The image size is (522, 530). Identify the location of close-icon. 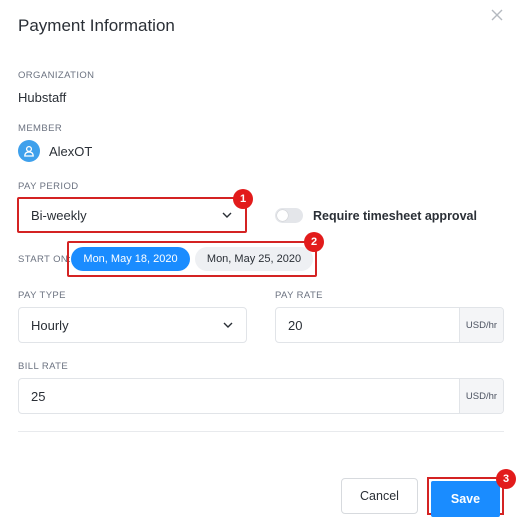
(497, 15).